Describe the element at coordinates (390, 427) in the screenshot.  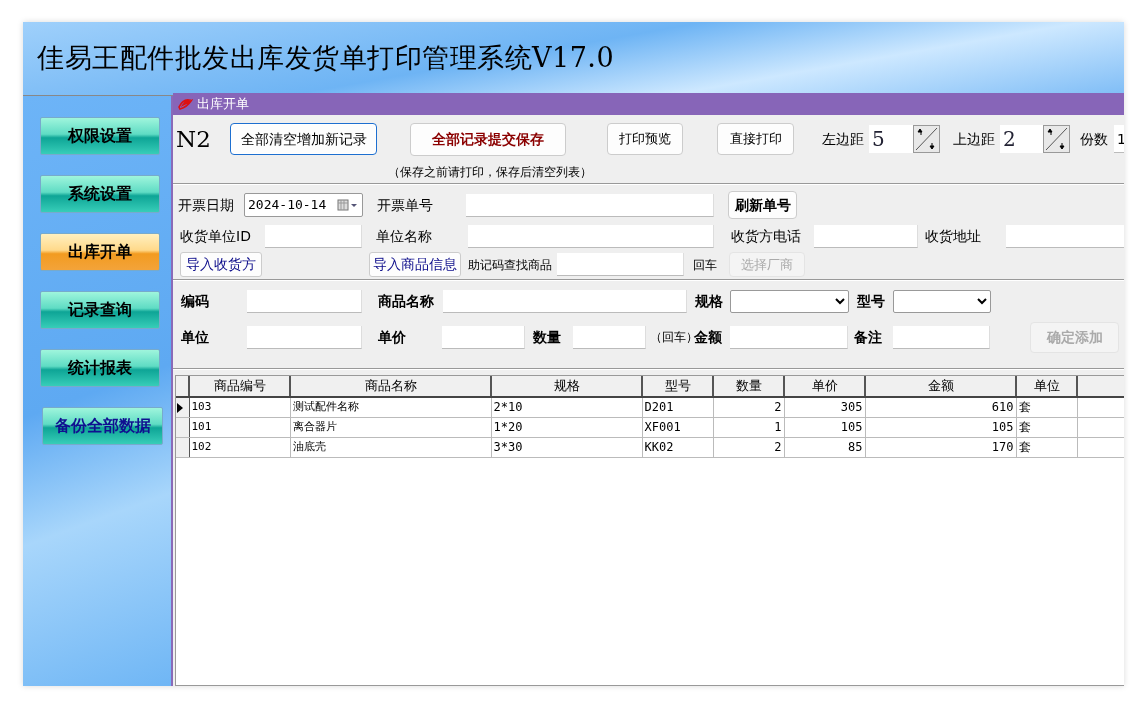
I see `table-cell: 离合器片` at that location.